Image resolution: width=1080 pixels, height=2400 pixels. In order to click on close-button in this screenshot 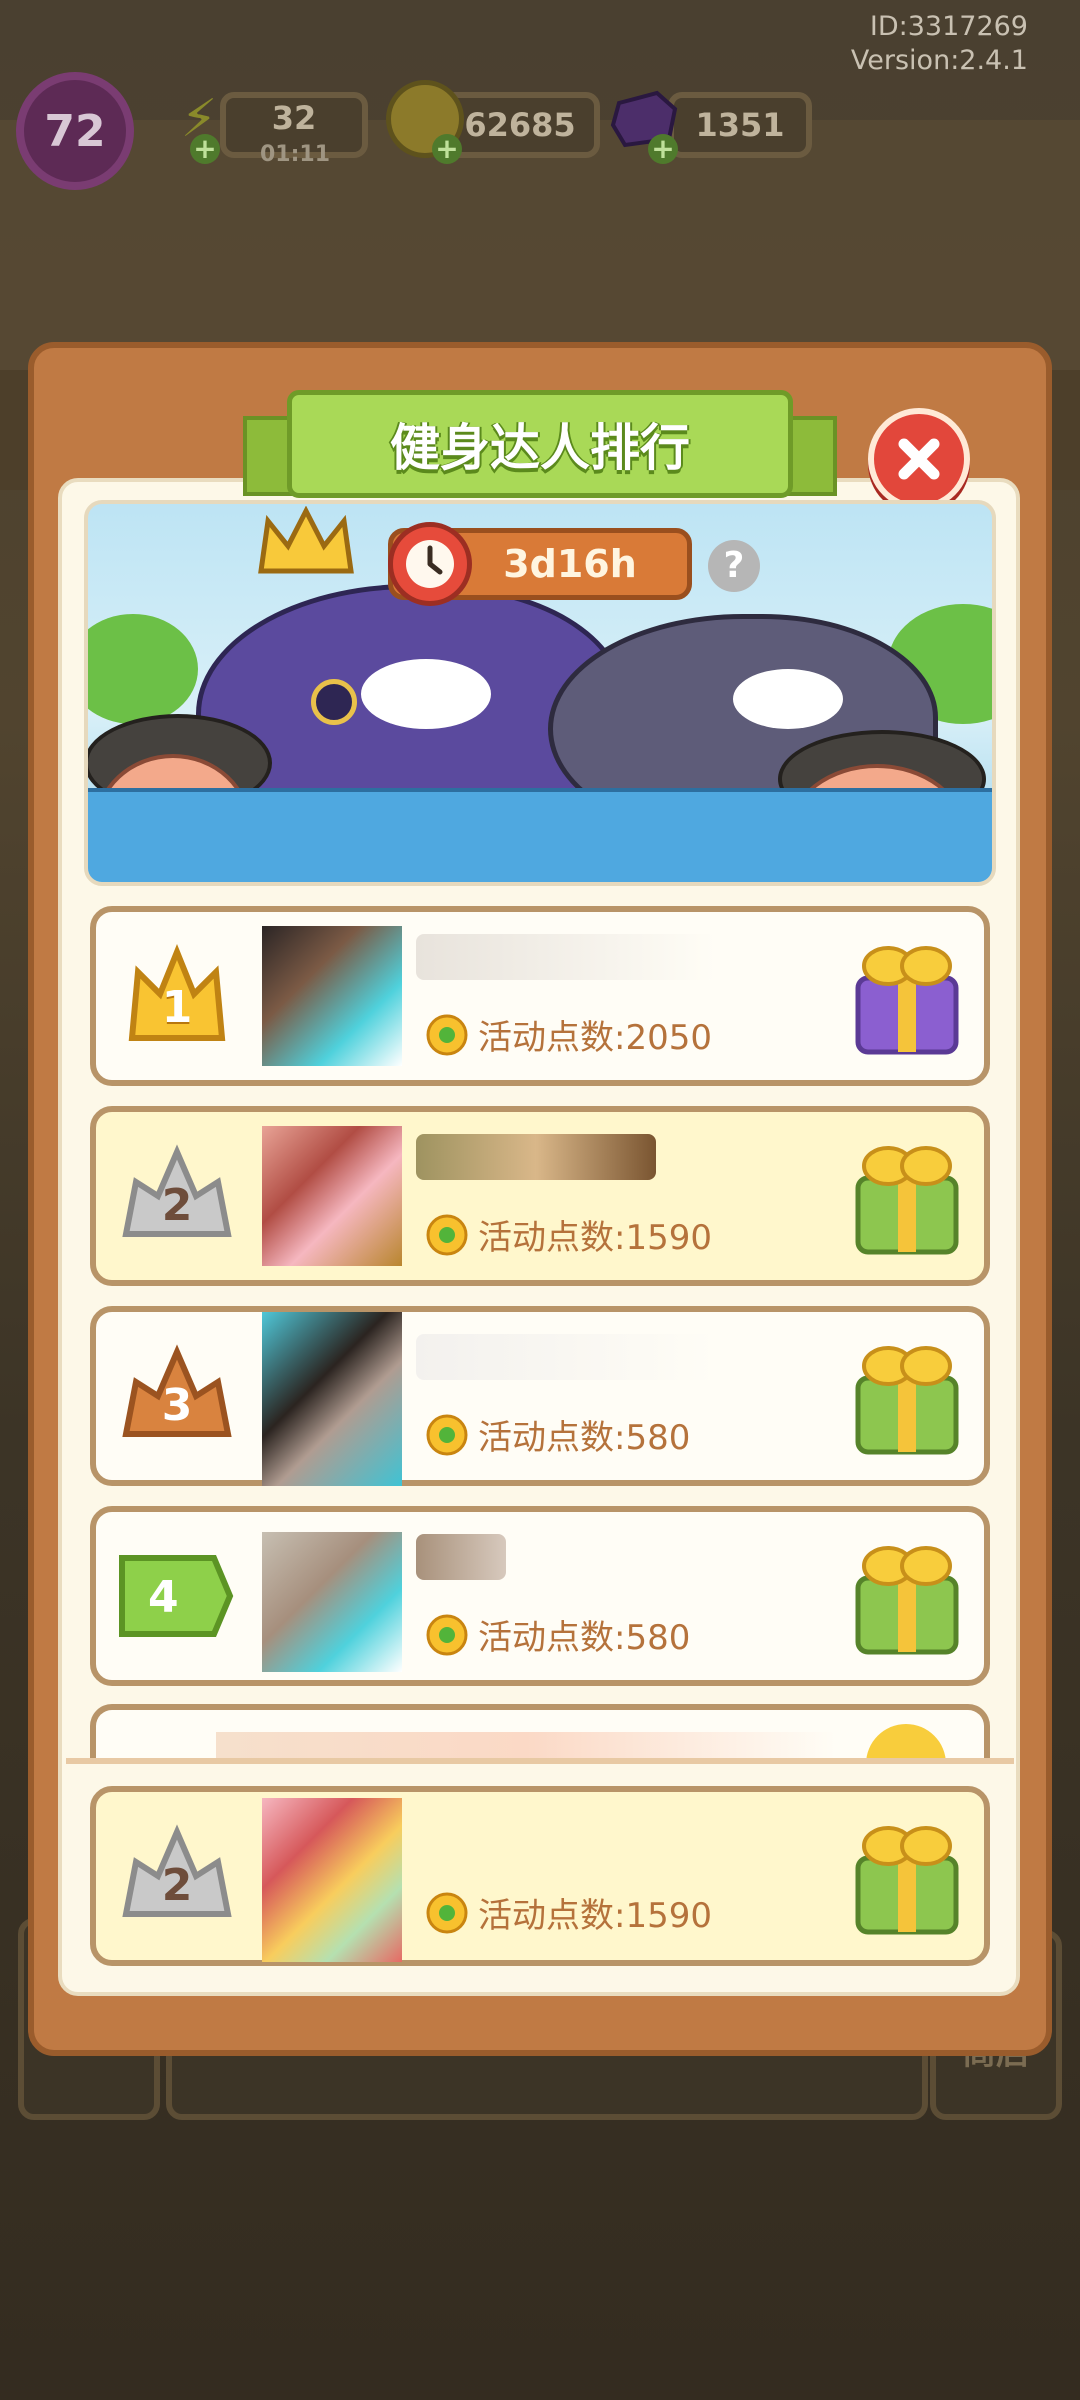, I will do `click(919, 459)`.